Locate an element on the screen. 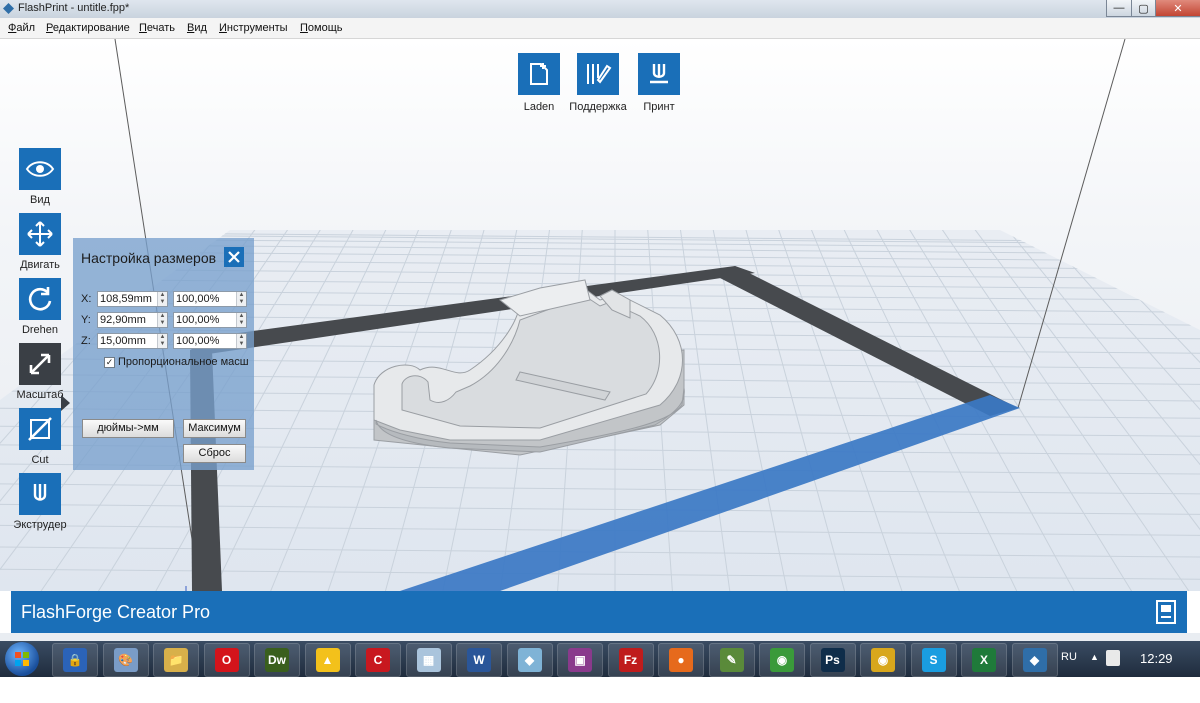 Image resolution: width=1200 pixels, height=703 pixels. support-pencil-icon is located at coordinates (599, 74).